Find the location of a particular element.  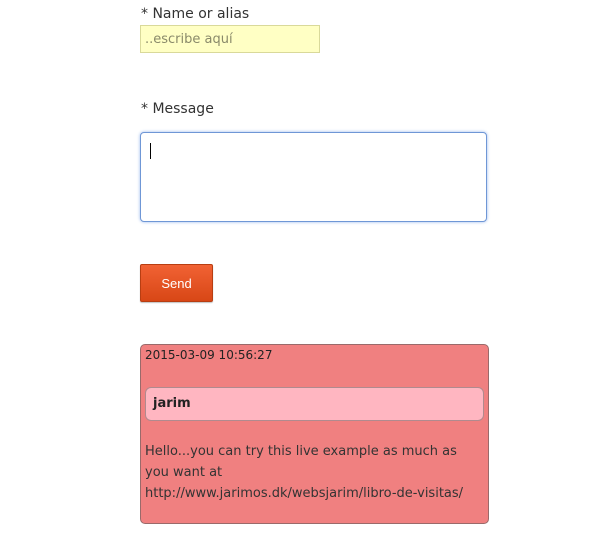

send-button: Send is located at coordinates (176, 283).